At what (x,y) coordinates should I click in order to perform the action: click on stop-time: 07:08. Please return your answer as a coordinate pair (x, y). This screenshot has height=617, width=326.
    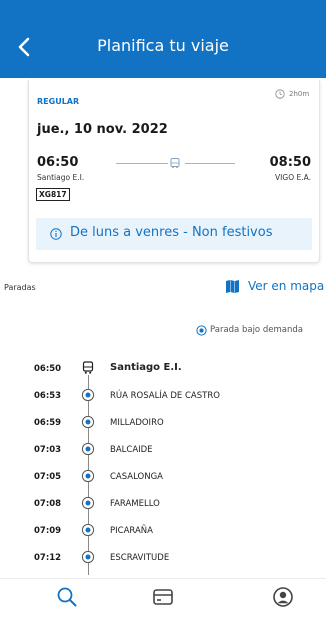
    Looking at the image, I should click on (48, 504).